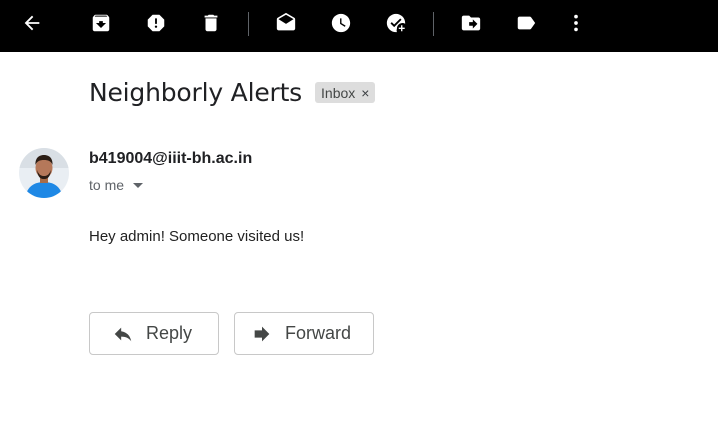 Image resolution: width=718 pixels, height=428 pixels. I want to click on forward-icon, so click(262, 334).